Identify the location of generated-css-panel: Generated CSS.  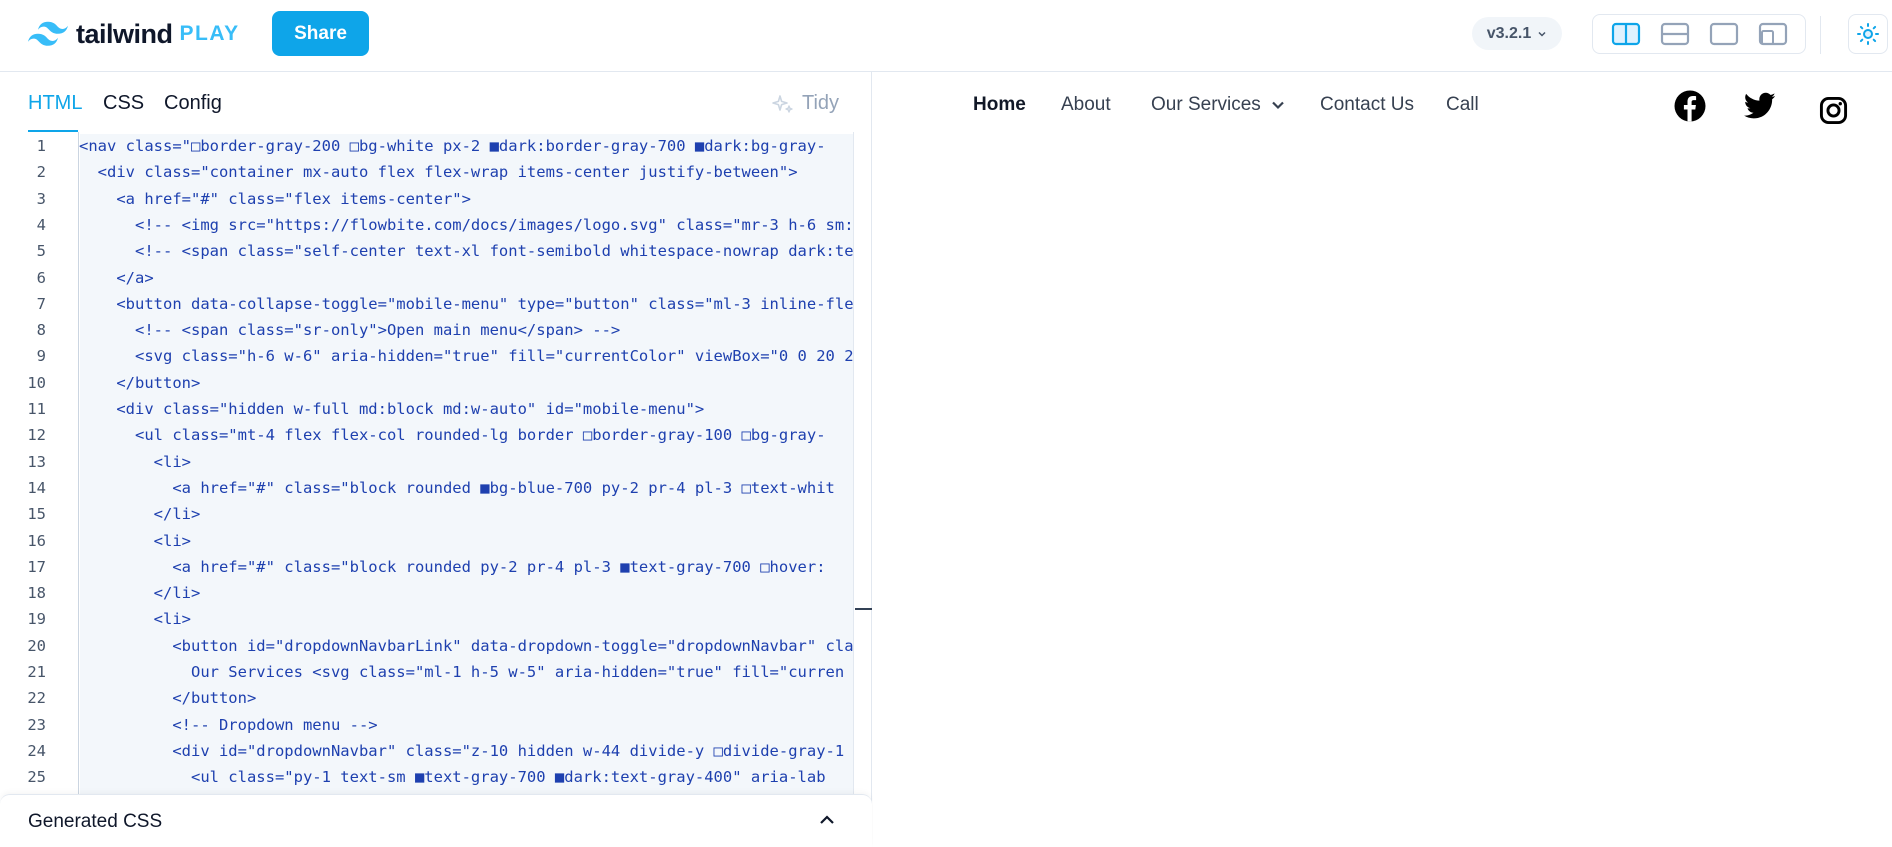
(436, 820).